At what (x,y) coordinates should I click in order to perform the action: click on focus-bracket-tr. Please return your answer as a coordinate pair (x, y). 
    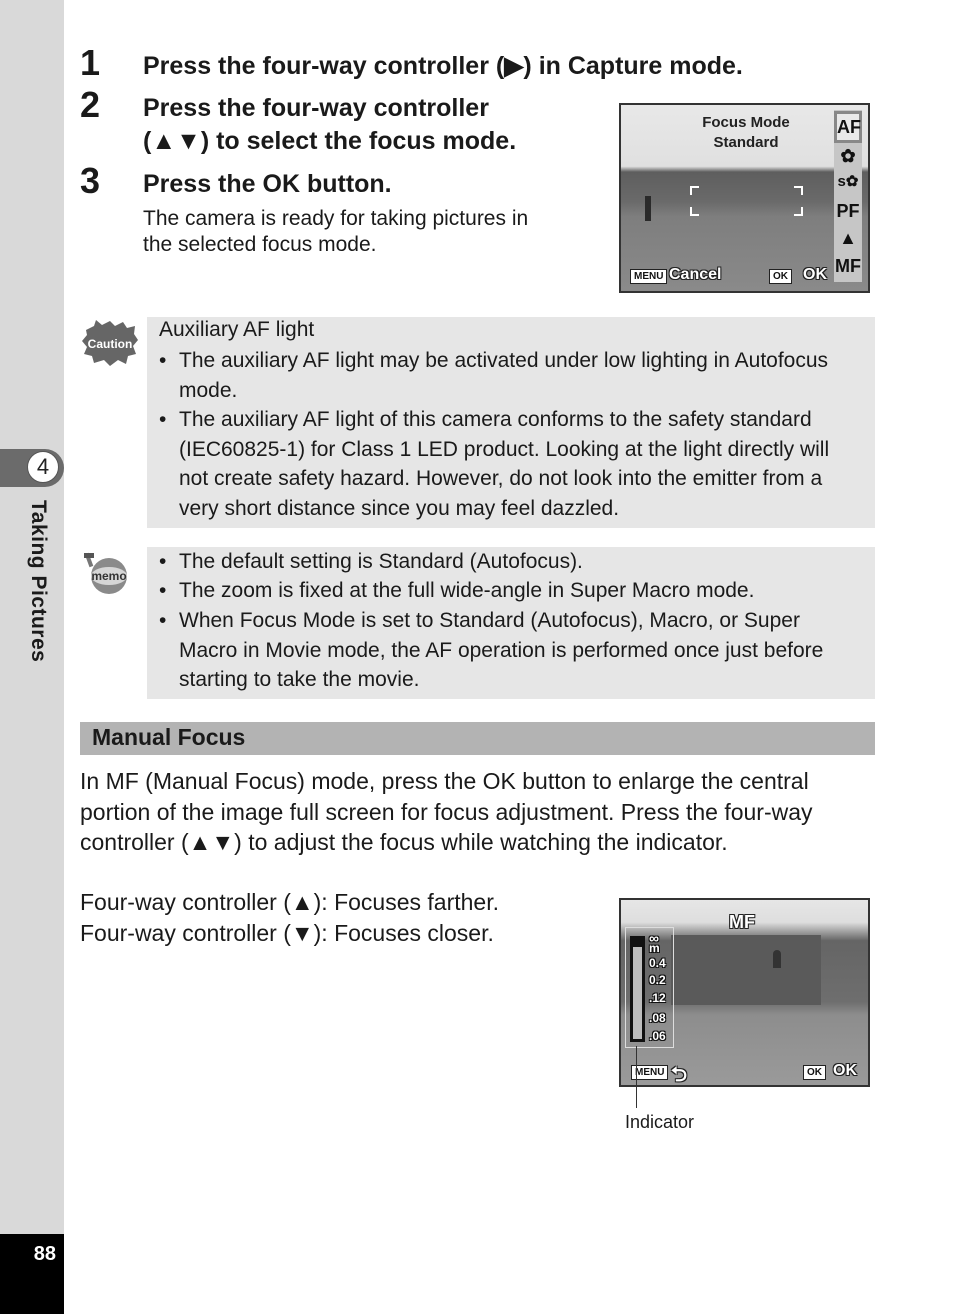
    Looking at the image, I should click on (798, 190).